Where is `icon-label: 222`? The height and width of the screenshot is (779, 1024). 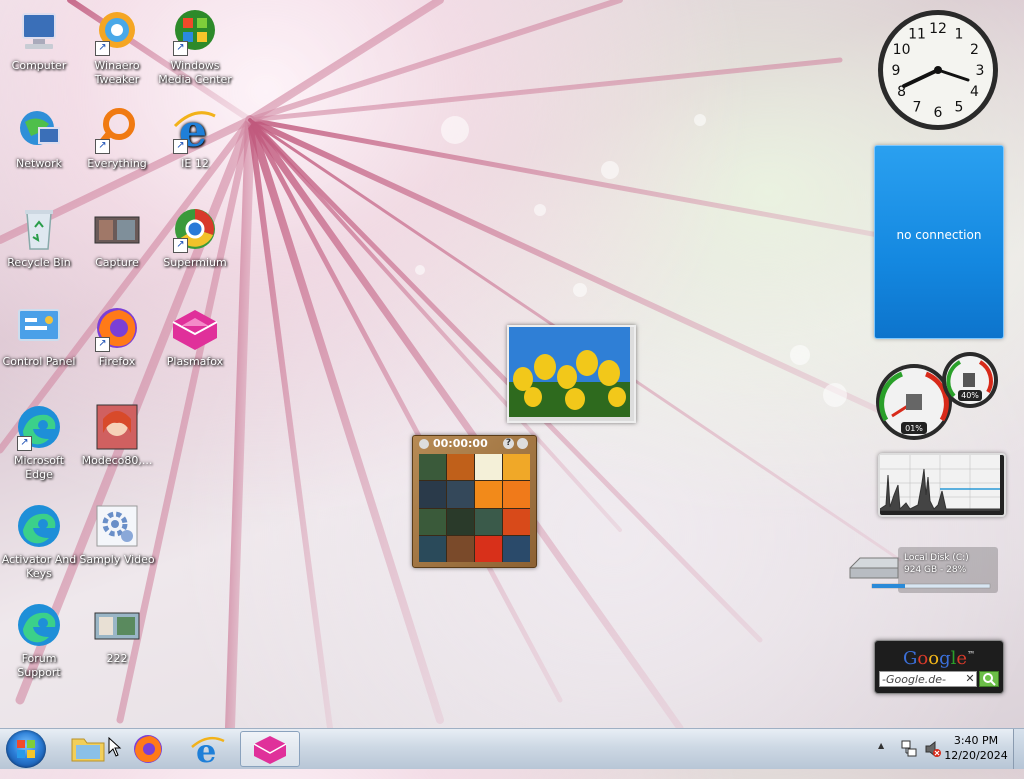
icon-label: 222 is located at coordinates (117, 658).